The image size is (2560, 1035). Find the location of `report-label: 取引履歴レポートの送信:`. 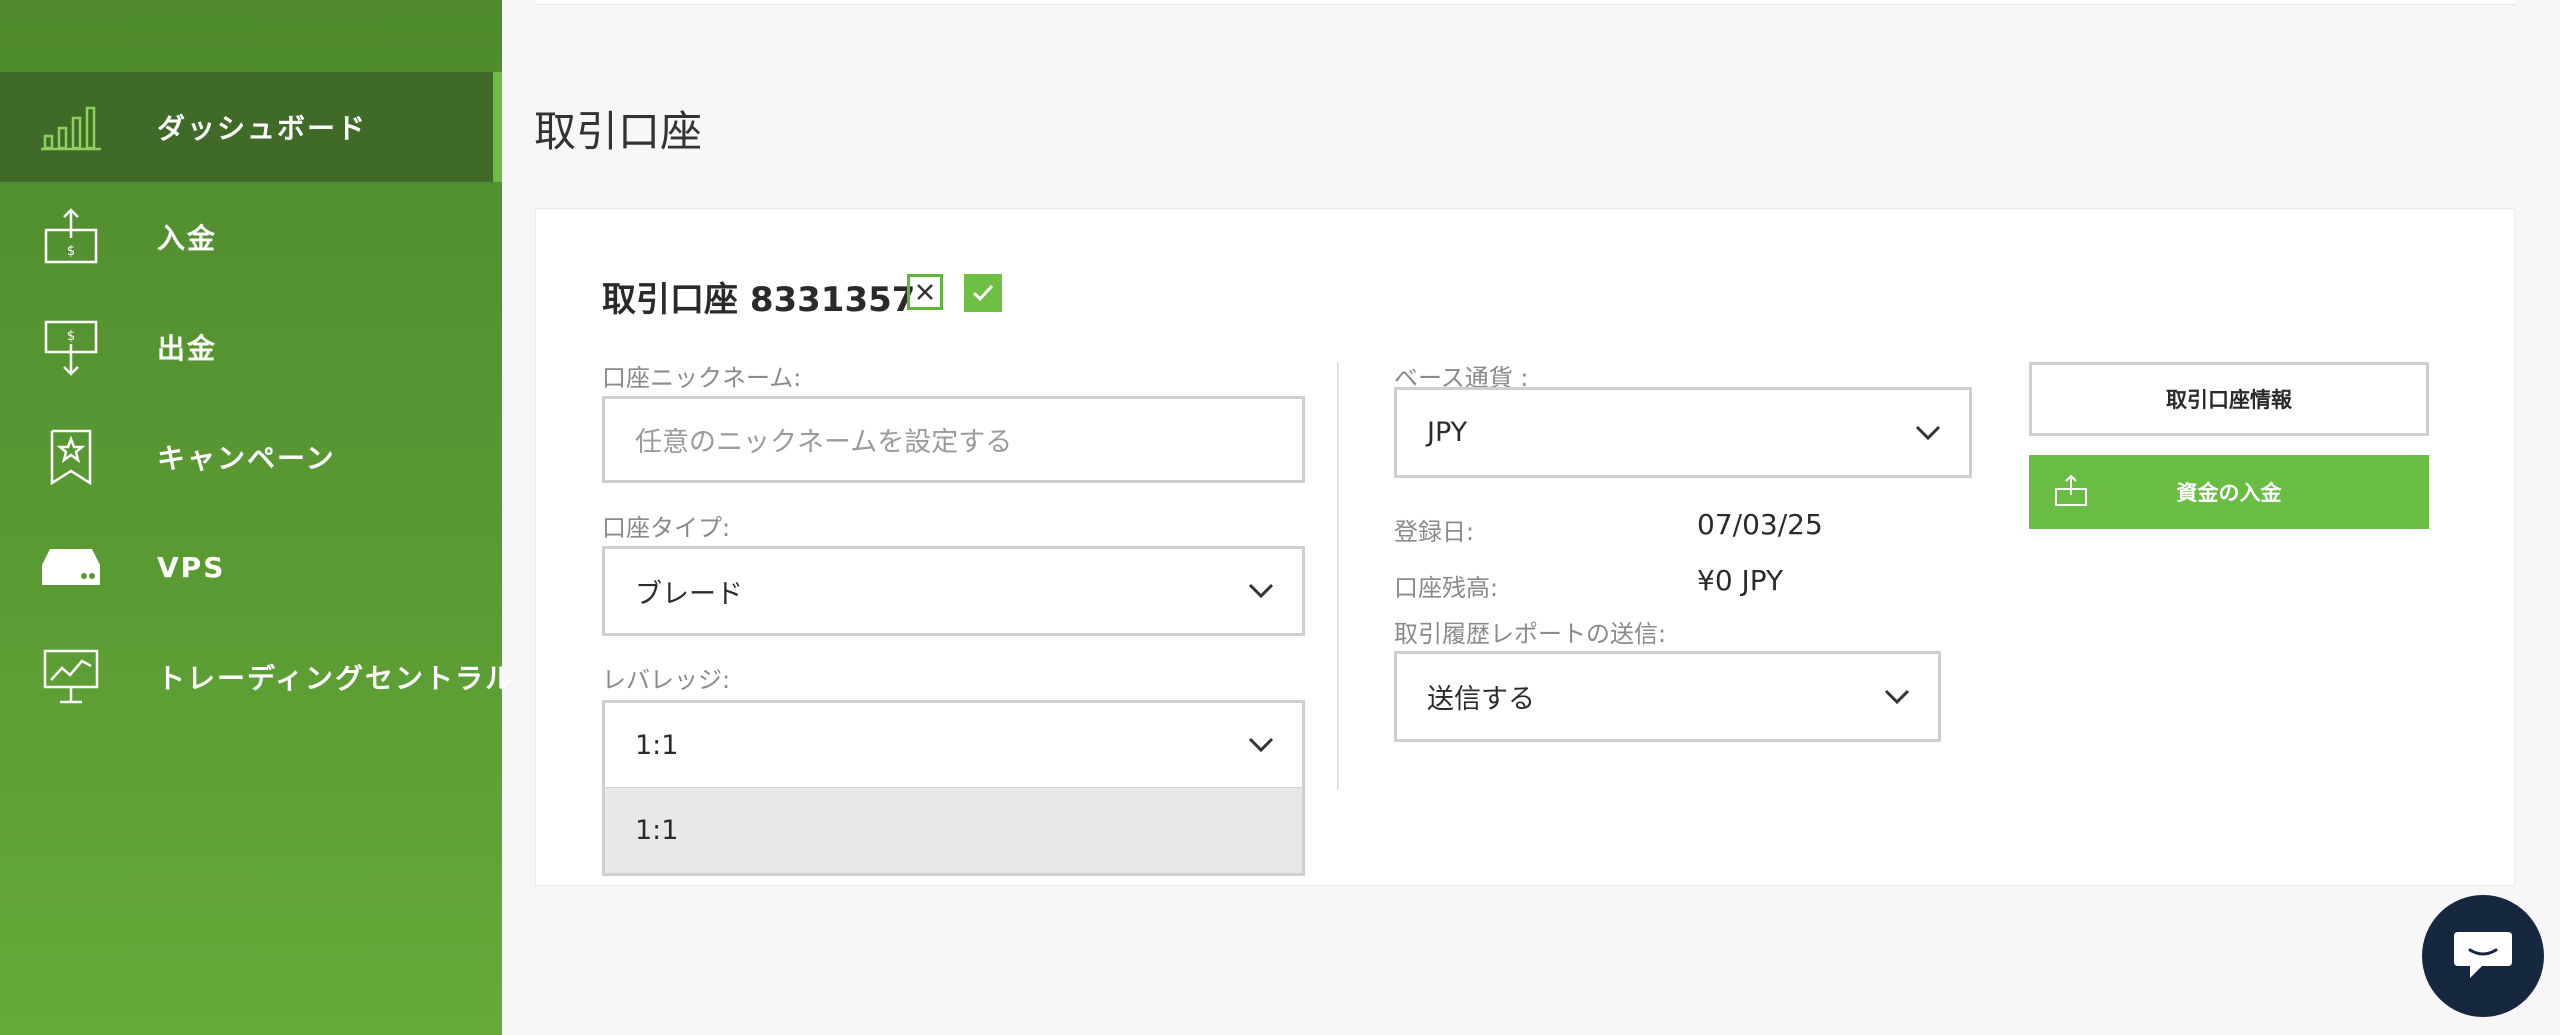

report-label: 取引履歴レポートの送信: is located at coordinates (1530, 634).